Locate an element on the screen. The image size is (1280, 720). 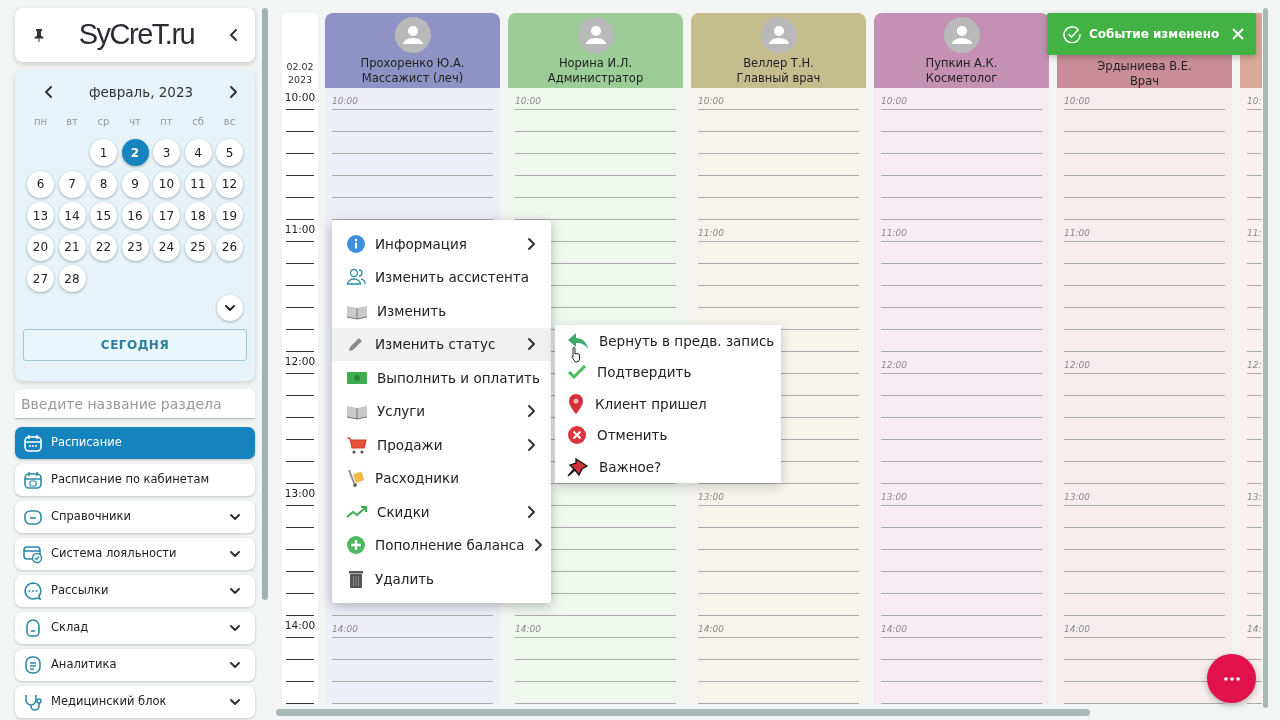
calendar-day: 13 is located at coordinates (40, 215).